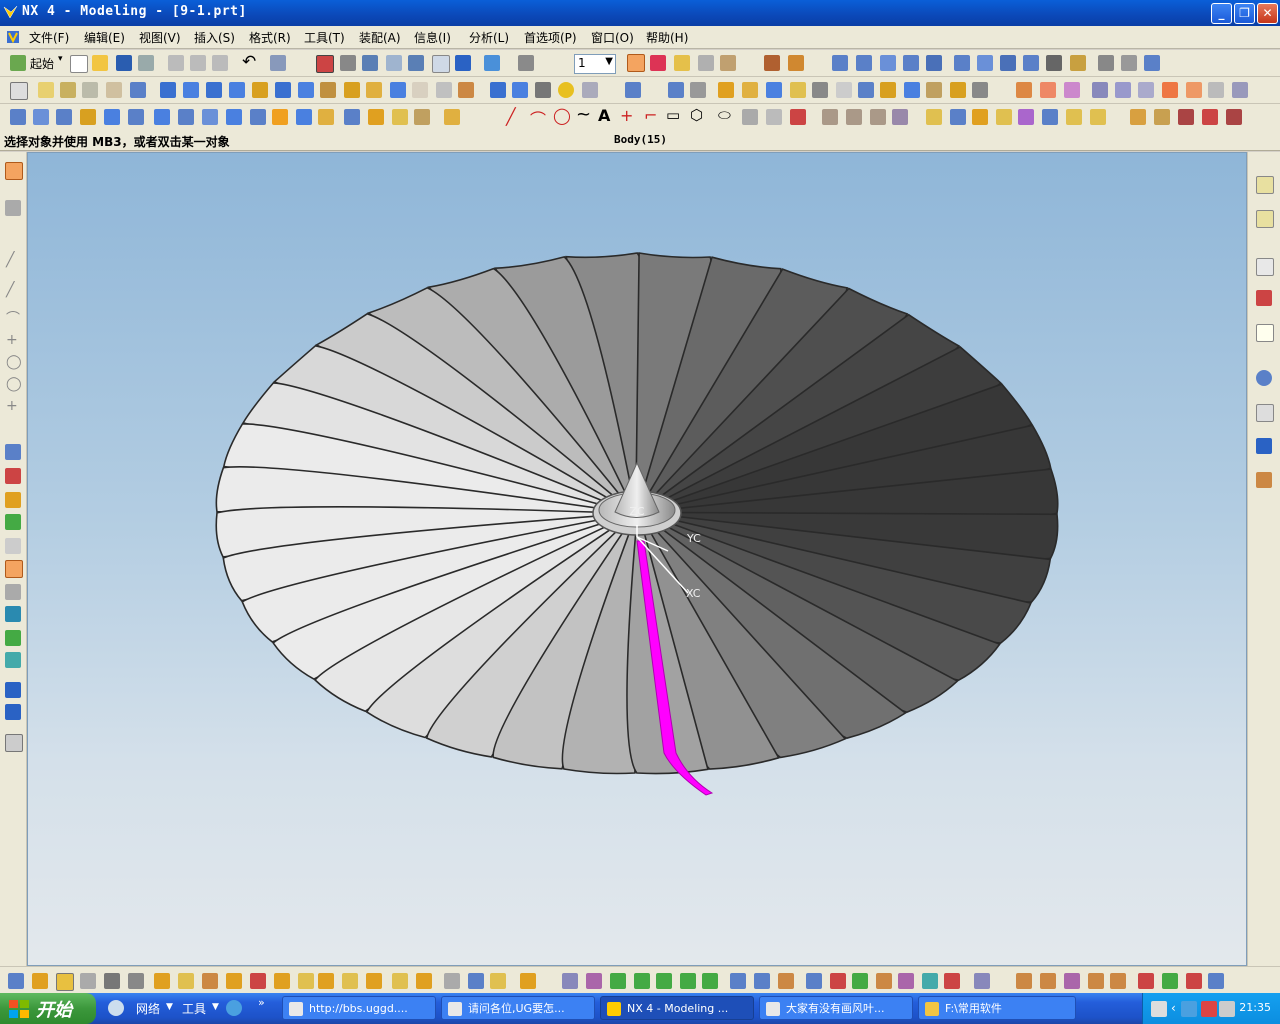 The height and width of the screenshot is (1024, 1280). What do you see at coordinates (370, 63) in the screenshot?
I see `zoom-icon` at bounding box center [370, 63].